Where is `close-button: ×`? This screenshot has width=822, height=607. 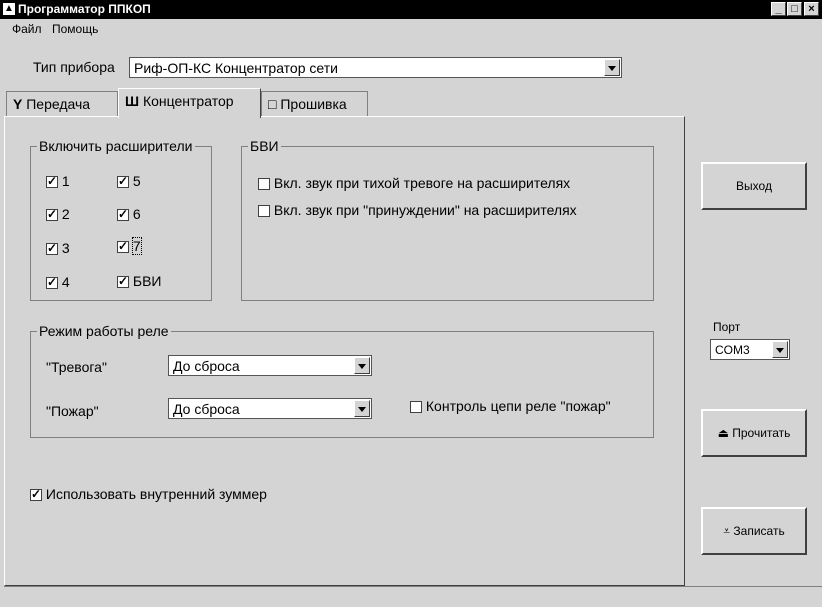 close-button: × is located at coordinates (811, 9).